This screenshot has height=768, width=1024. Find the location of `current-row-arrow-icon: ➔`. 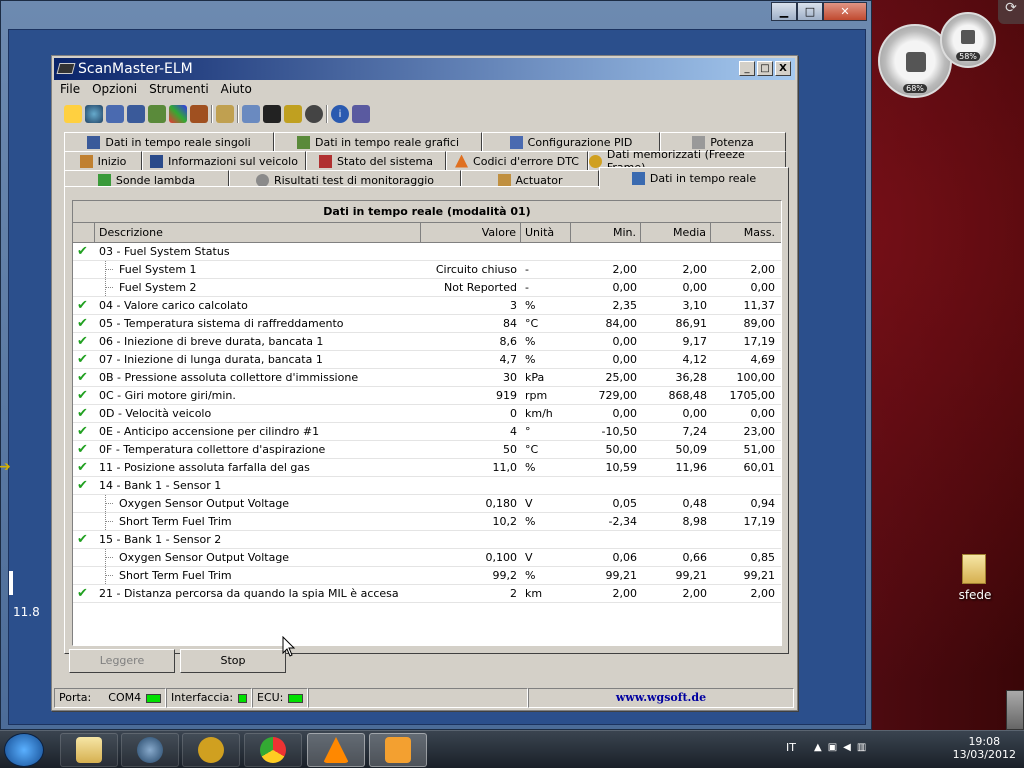

current-row-arrow-icon: ➔ is located at coordinates (5, 467).